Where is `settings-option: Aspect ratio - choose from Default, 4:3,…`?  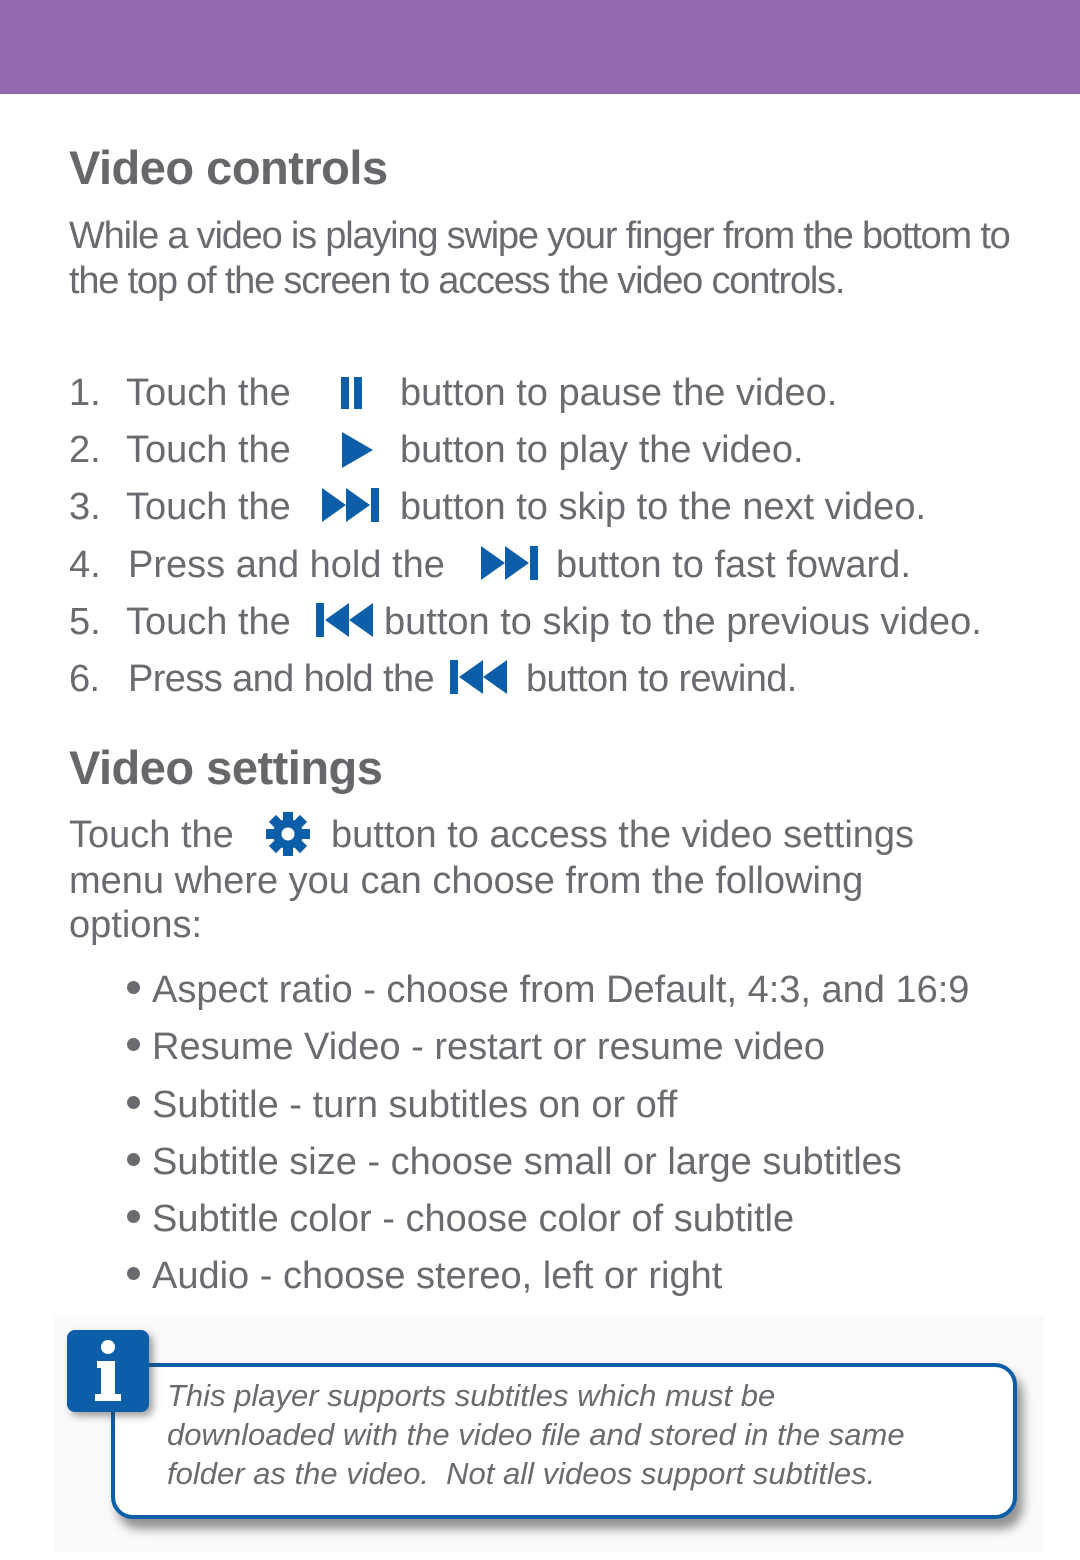
settings-option: Aspect ratio - choose from Default, 4:3,… is located at coordinates (548, 990).